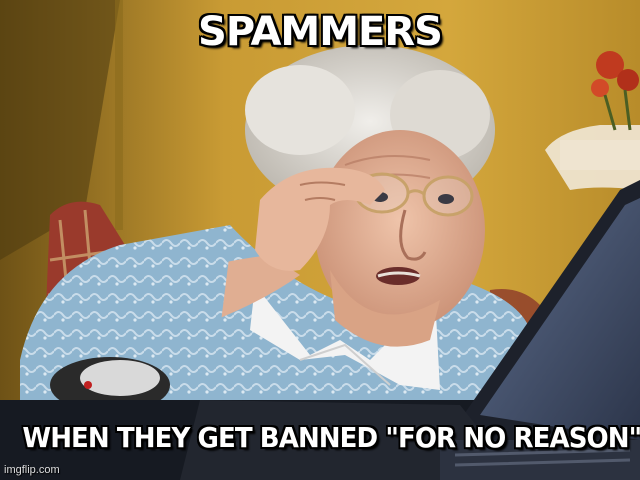 This screenshot has height=480, width=640. I want to click on imgflip-watermark: imgflip.com, so click(32, 470).